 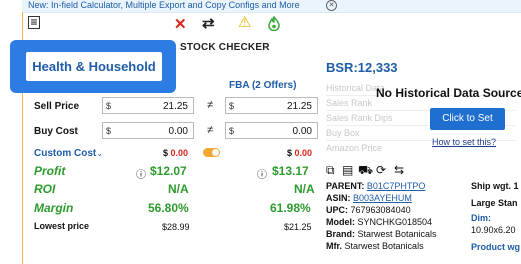 I want to click on roi-value-right: N/A, so click(x=304, y=189).